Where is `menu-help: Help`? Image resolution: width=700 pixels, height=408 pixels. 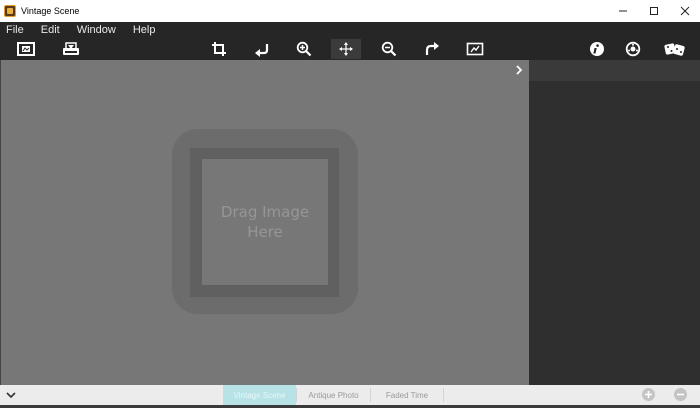
menu-help: Help is located at coordinates (144, 30).